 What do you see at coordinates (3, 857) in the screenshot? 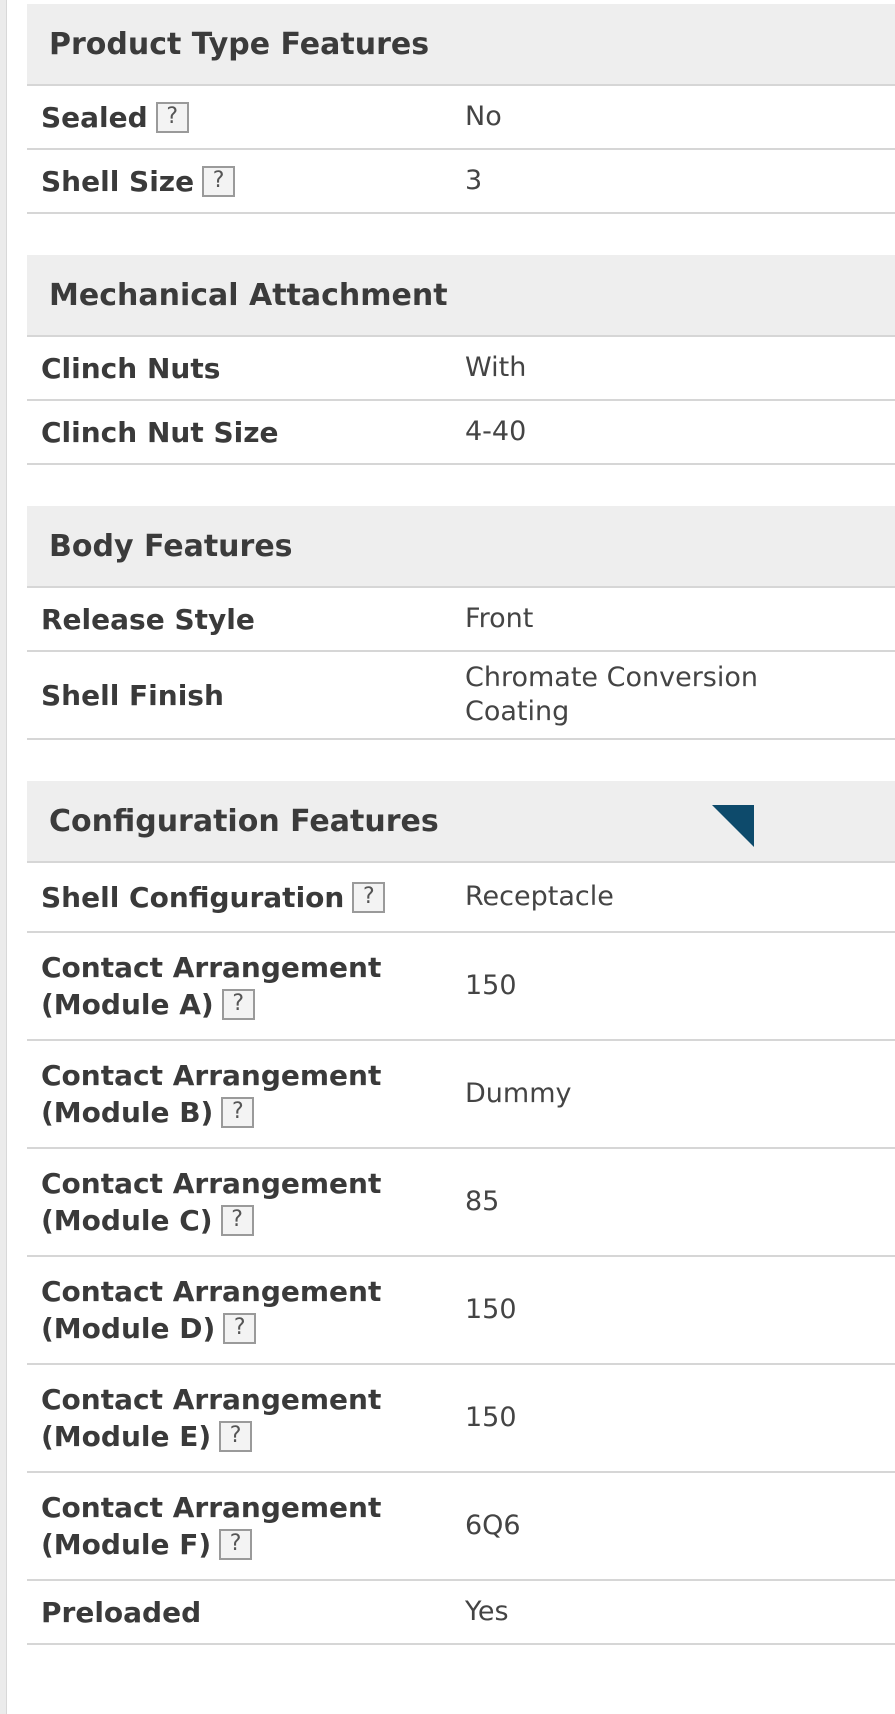
I see `page-left-border` at bounding box center [3, 857].